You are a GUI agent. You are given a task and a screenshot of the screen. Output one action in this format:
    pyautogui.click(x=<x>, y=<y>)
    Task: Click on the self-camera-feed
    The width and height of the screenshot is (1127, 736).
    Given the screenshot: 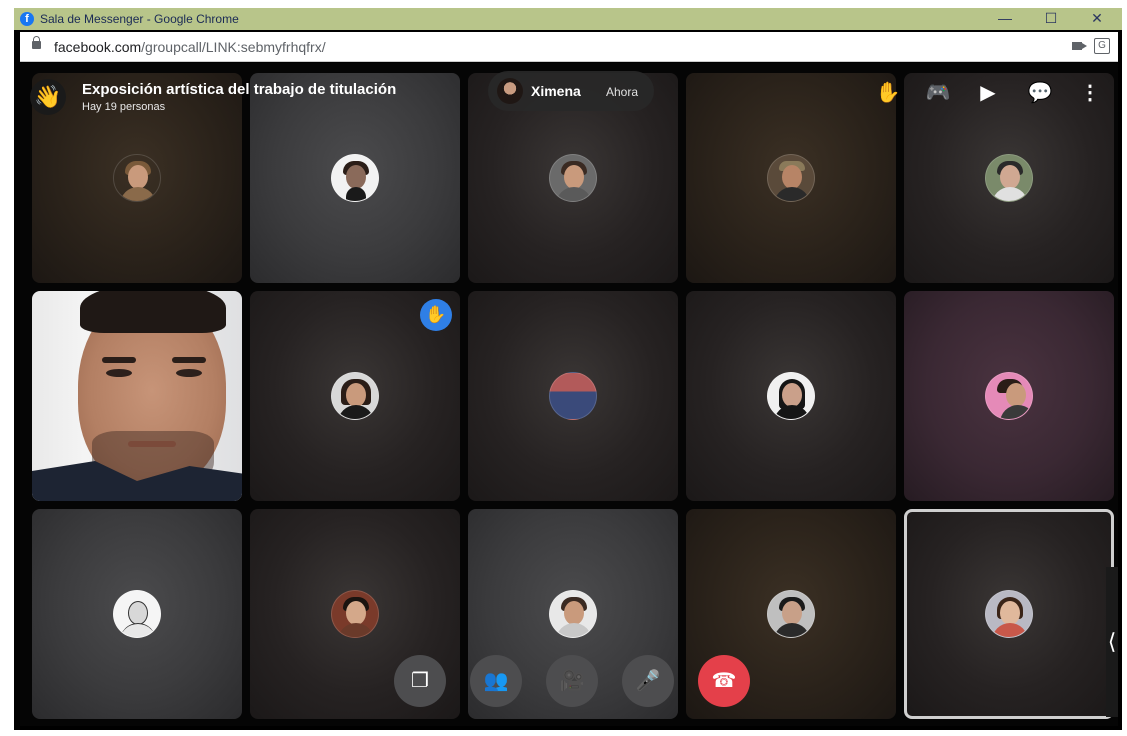 What is the action you would take?
    pyautogui.click(x=137, y=396)
    